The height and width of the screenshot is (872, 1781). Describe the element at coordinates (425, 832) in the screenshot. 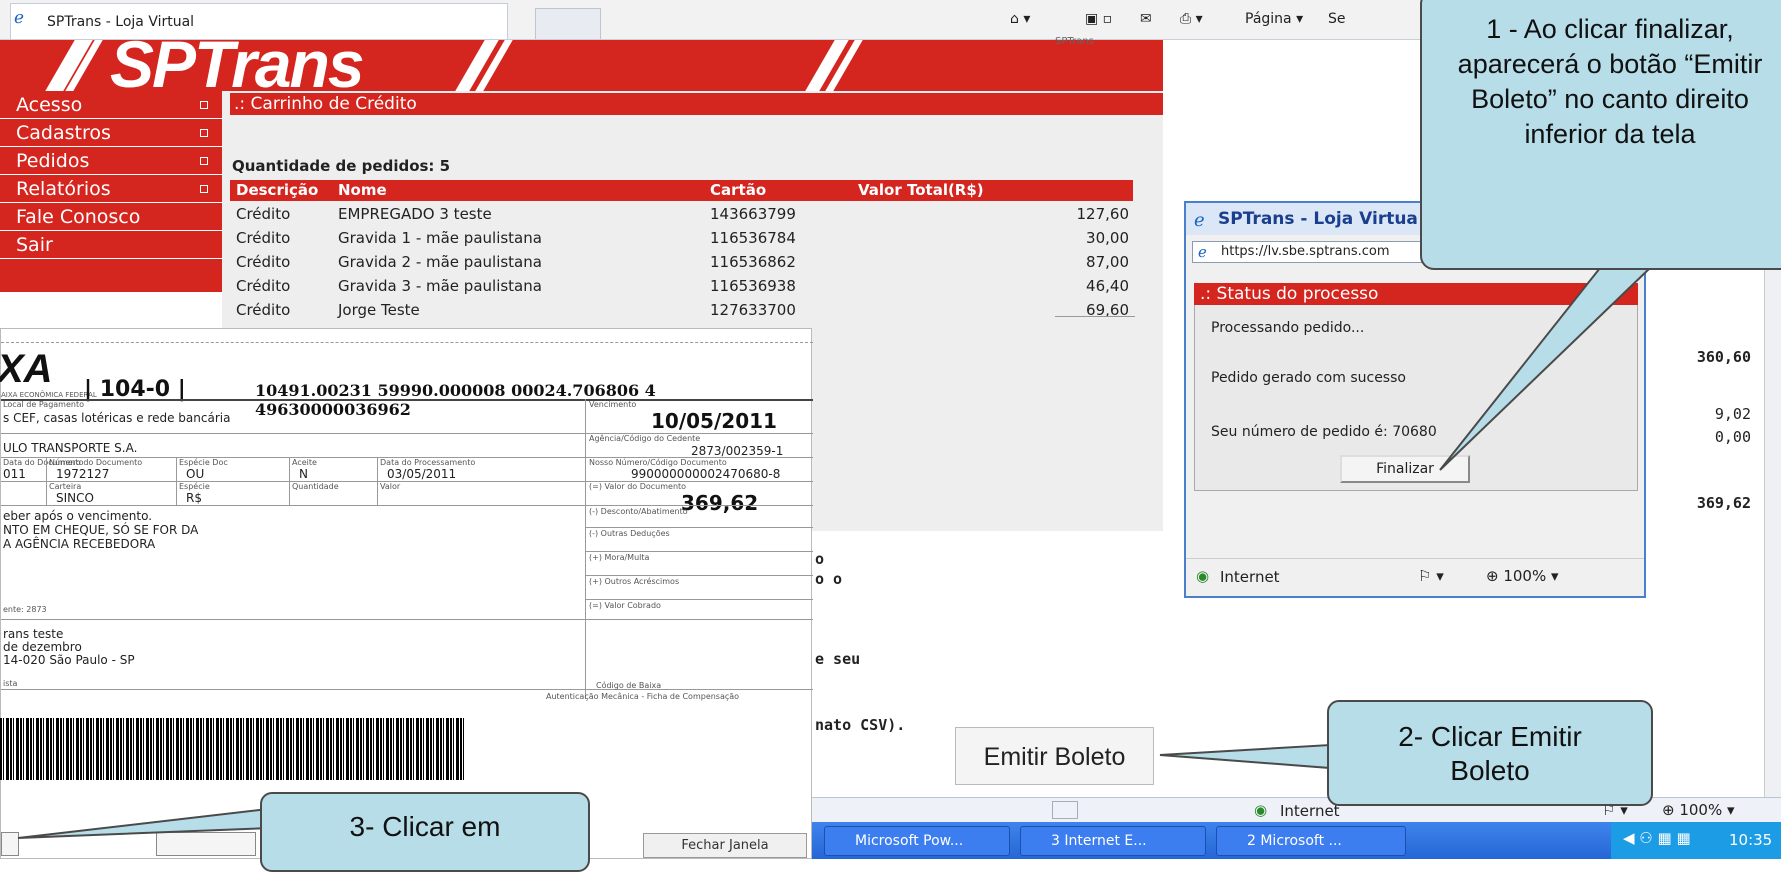

I see `callout-3: 3- Clicar em` at that location.